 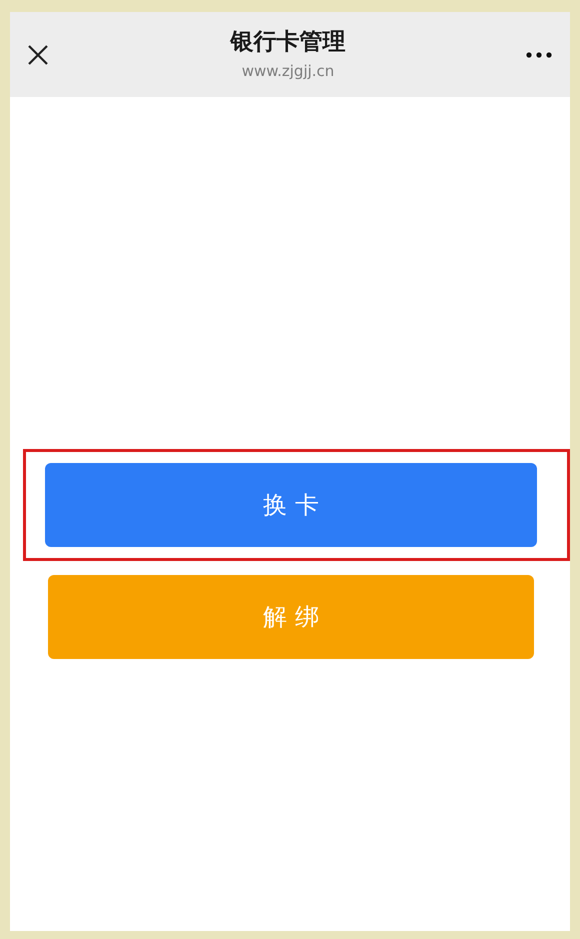 What do you see at coordinates (291, 617) in the screenshot?
I see `action-button: 解 绑` at bounding box center [291, 617].